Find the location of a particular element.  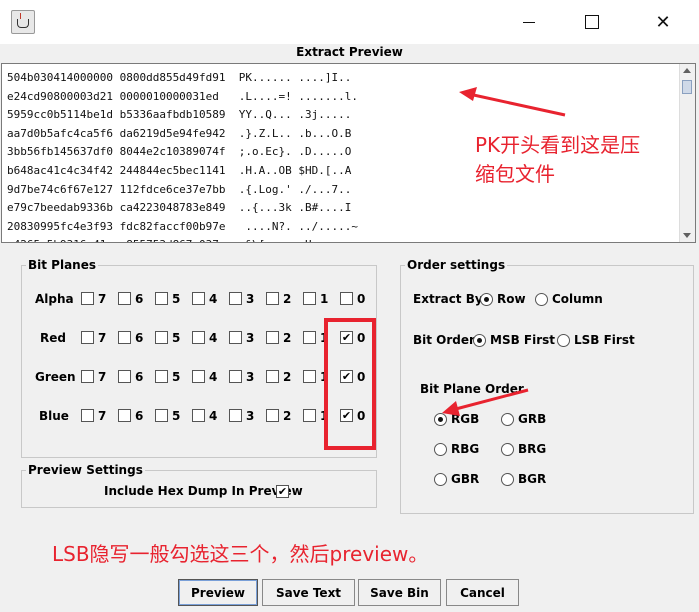

title-bar: ✕ is located at coordinates (349, 22).